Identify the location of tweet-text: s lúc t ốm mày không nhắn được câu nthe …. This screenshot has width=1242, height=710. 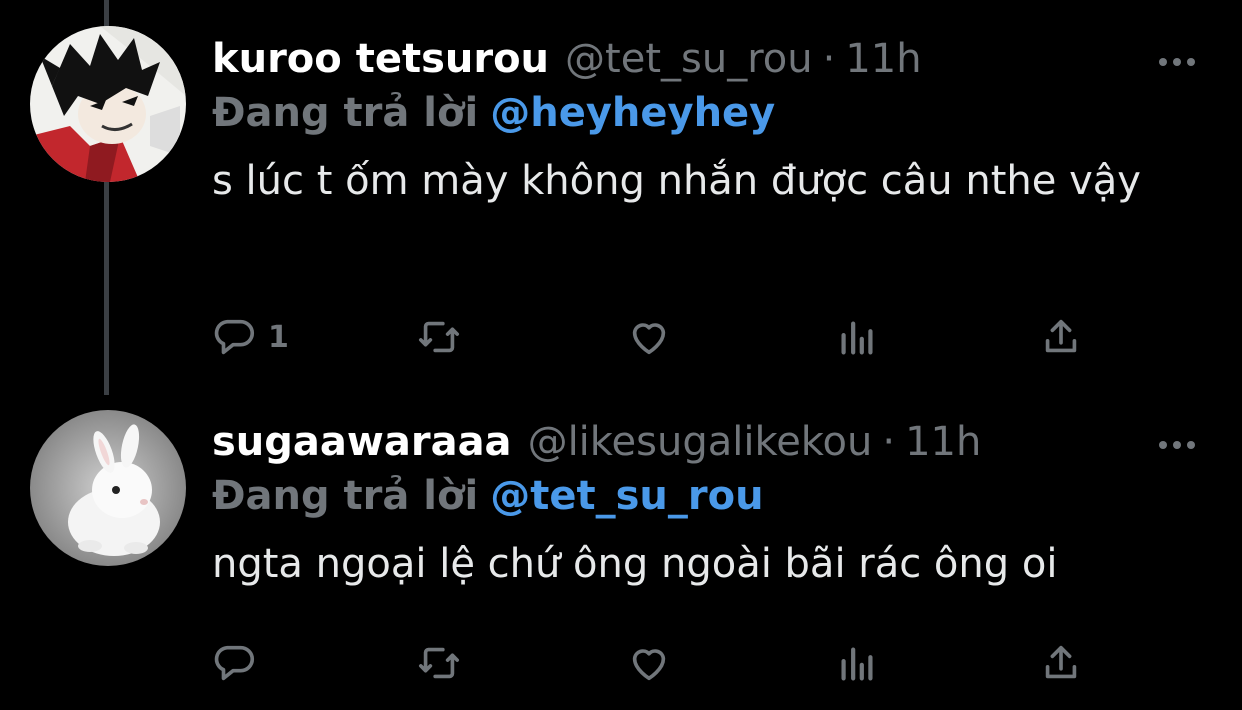
(676, 181).